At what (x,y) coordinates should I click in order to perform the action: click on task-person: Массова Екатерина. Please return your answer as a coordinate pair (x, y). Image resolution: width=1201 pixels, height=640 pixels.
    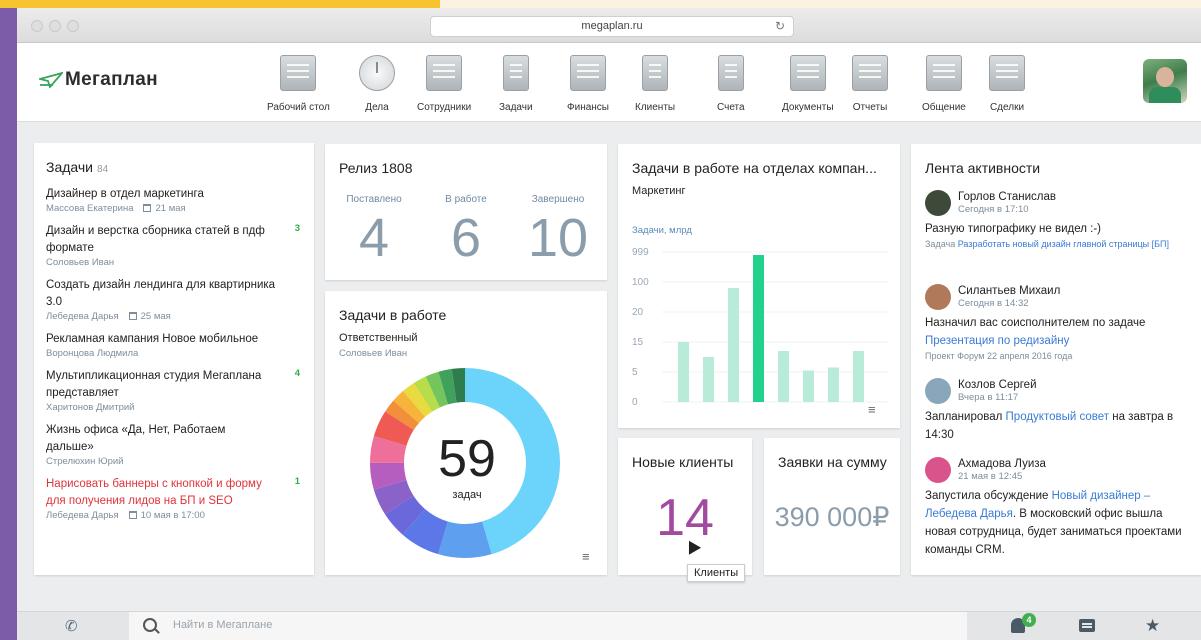
    Looking at the image, I should click on (89, 208).